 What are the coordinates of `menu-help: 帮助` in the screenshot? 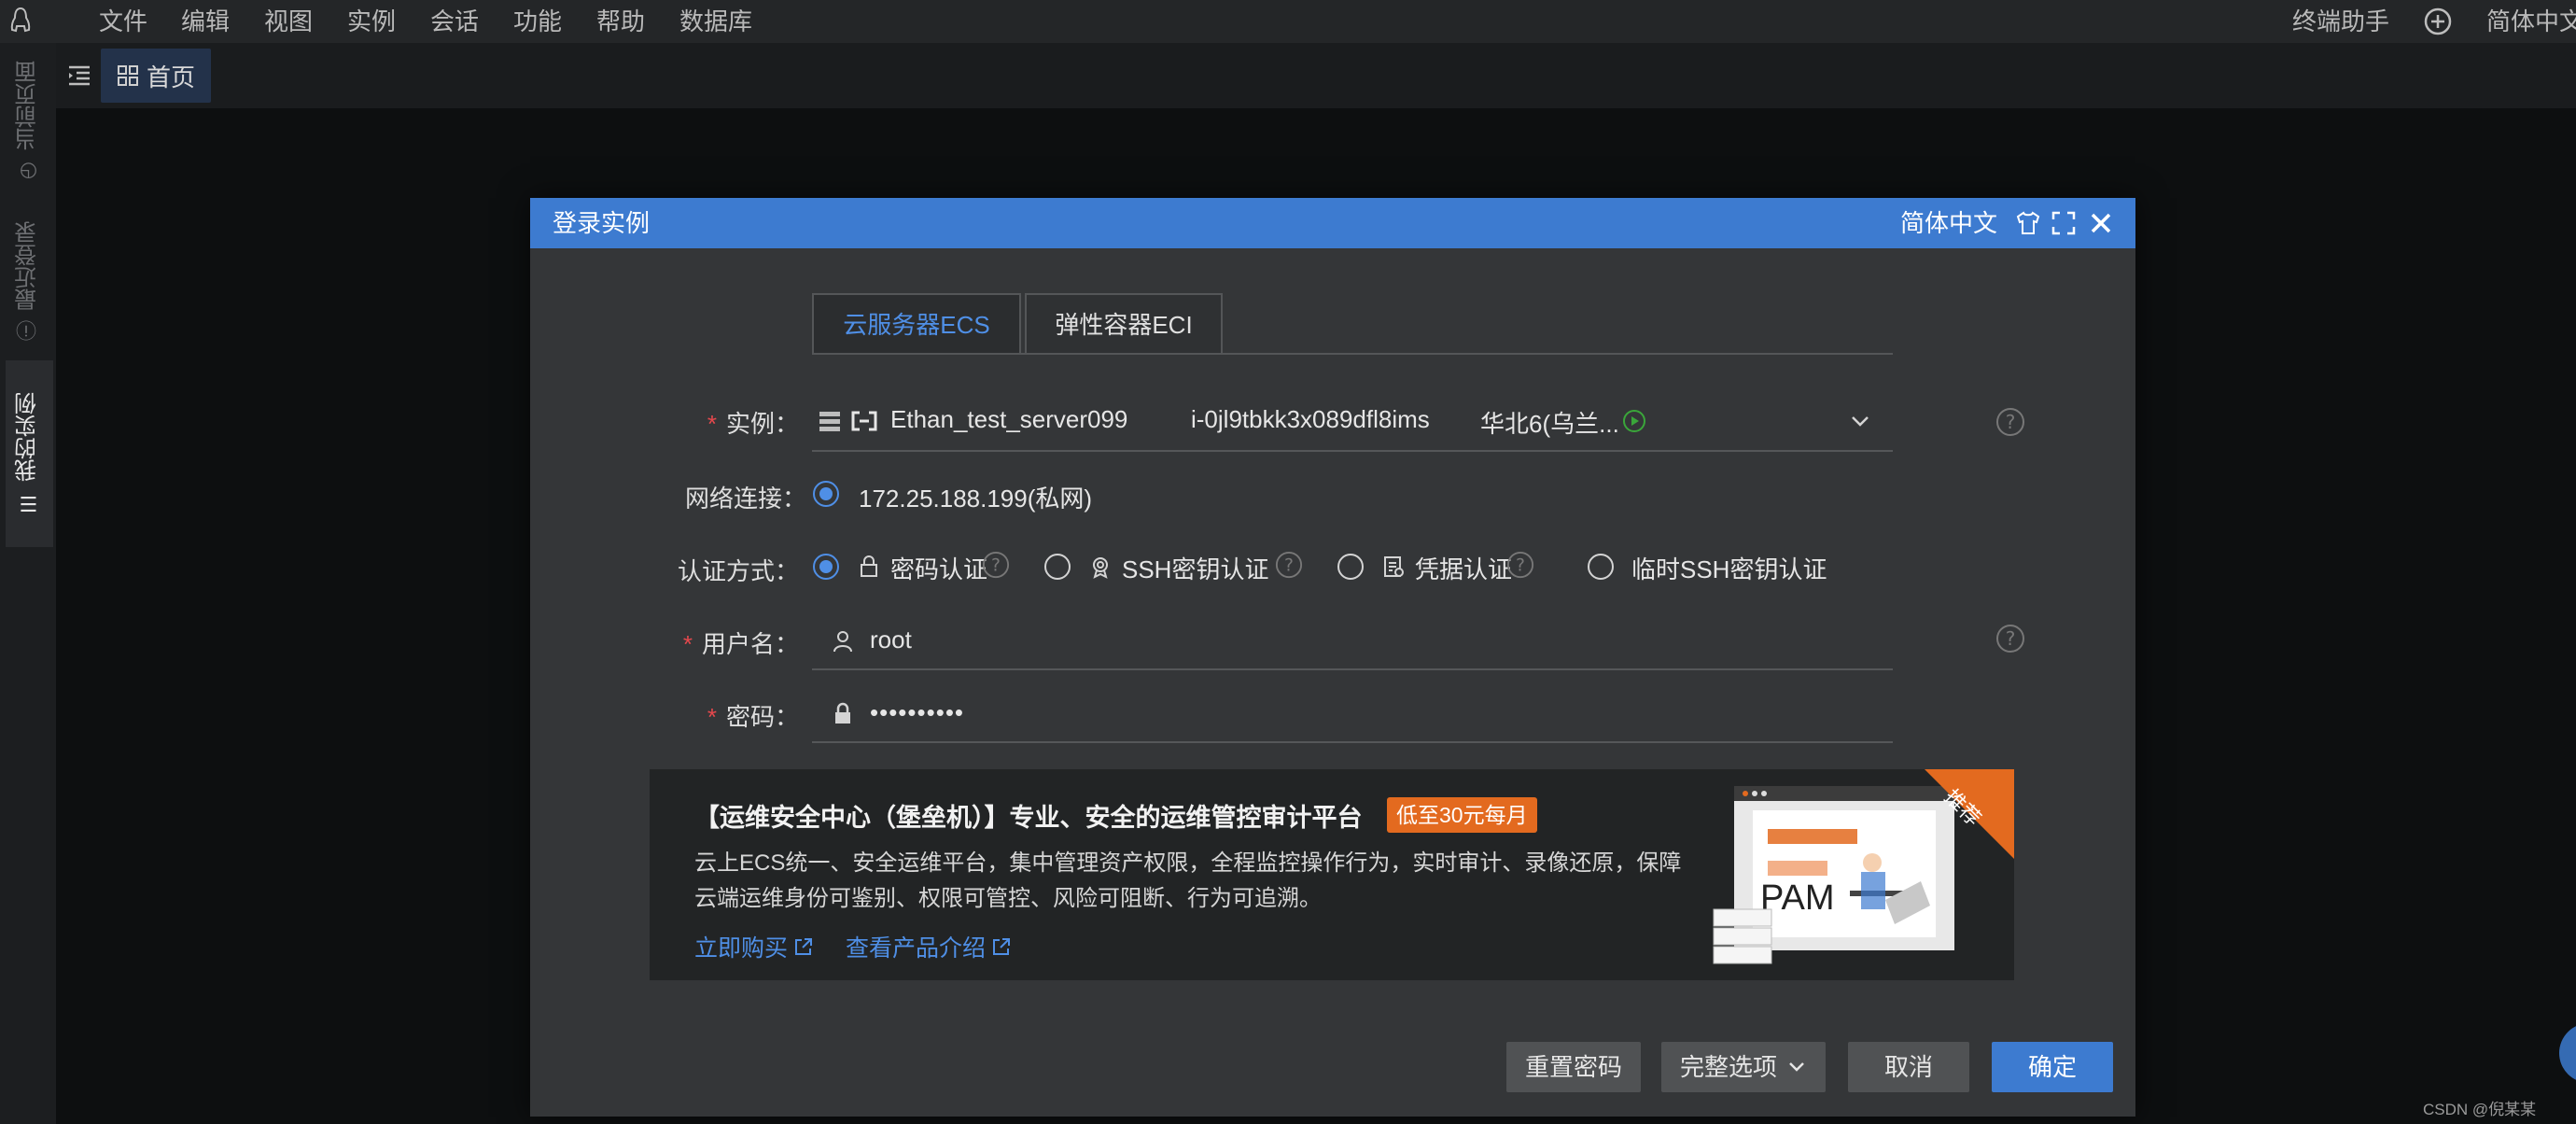 It's located at (620, 21).